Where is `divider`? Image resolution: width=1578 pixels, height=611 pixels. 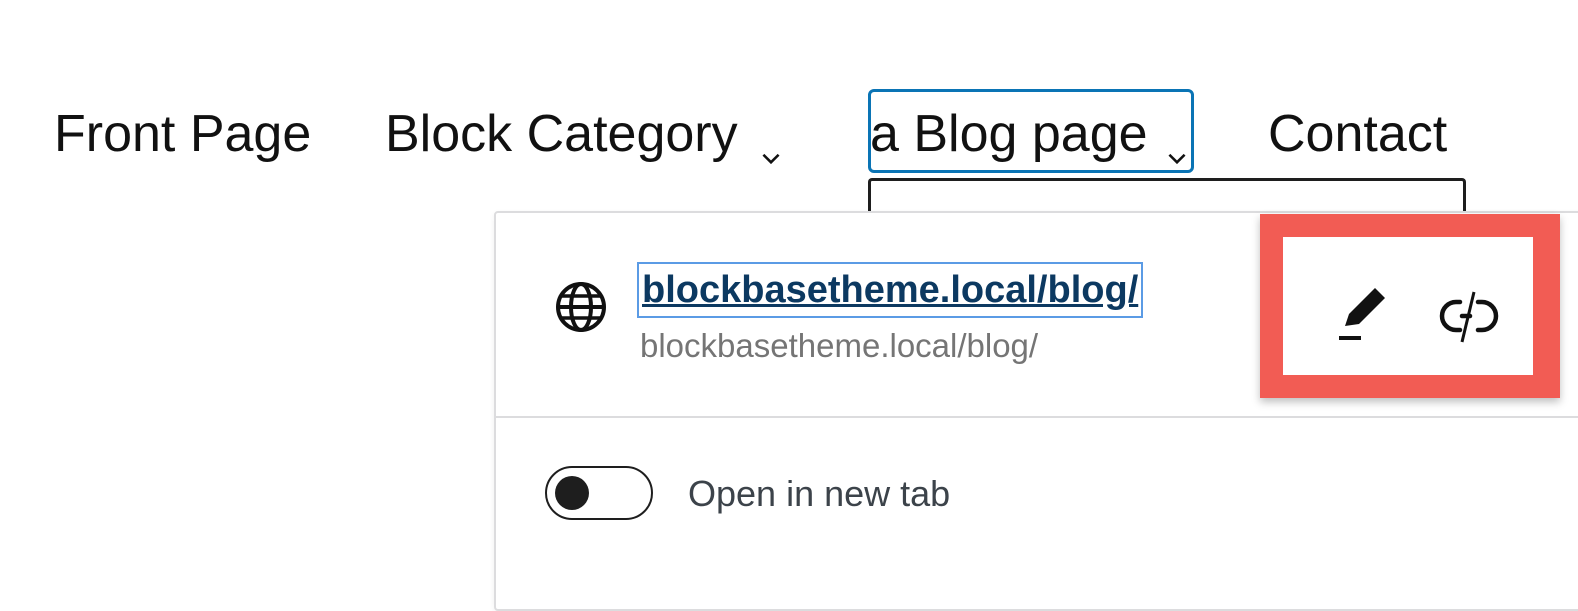 divider is located at coordinates (1037, 417).